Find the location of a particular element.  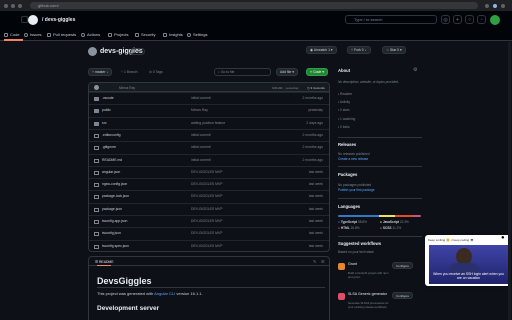

packages-title: Packages is located at coordinates (347, 174).